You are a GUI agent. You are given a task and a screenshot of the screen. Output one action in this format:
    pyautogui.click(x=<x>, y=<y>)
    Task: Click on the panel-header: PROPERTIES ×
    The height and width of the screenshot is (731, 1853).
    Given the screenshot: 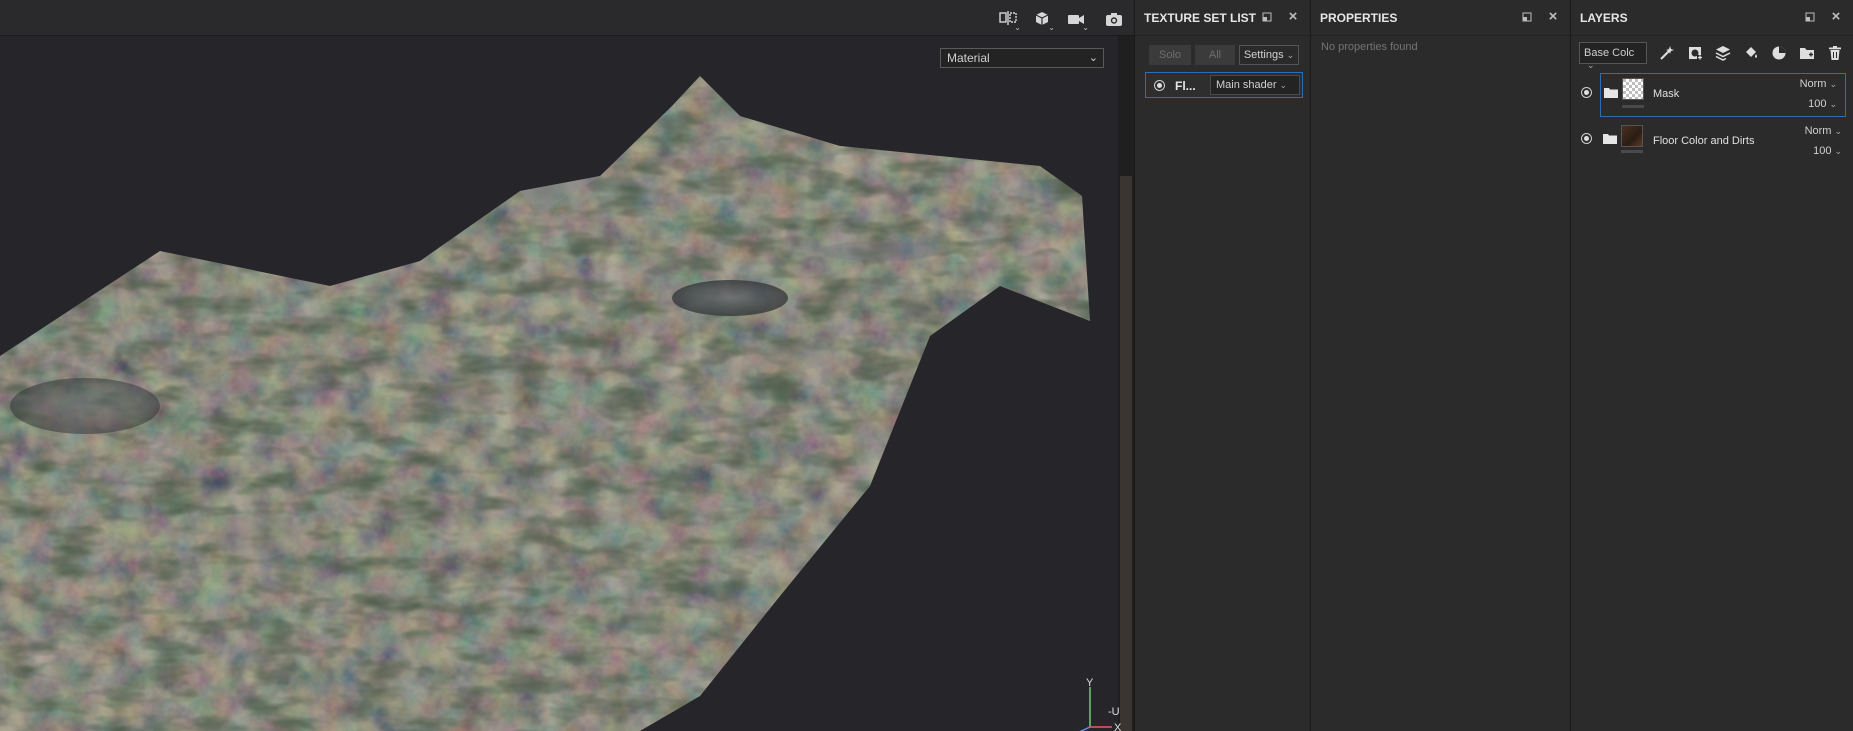 What is the action you would take?
    pyautogui.click(x=1440, y=18)
    